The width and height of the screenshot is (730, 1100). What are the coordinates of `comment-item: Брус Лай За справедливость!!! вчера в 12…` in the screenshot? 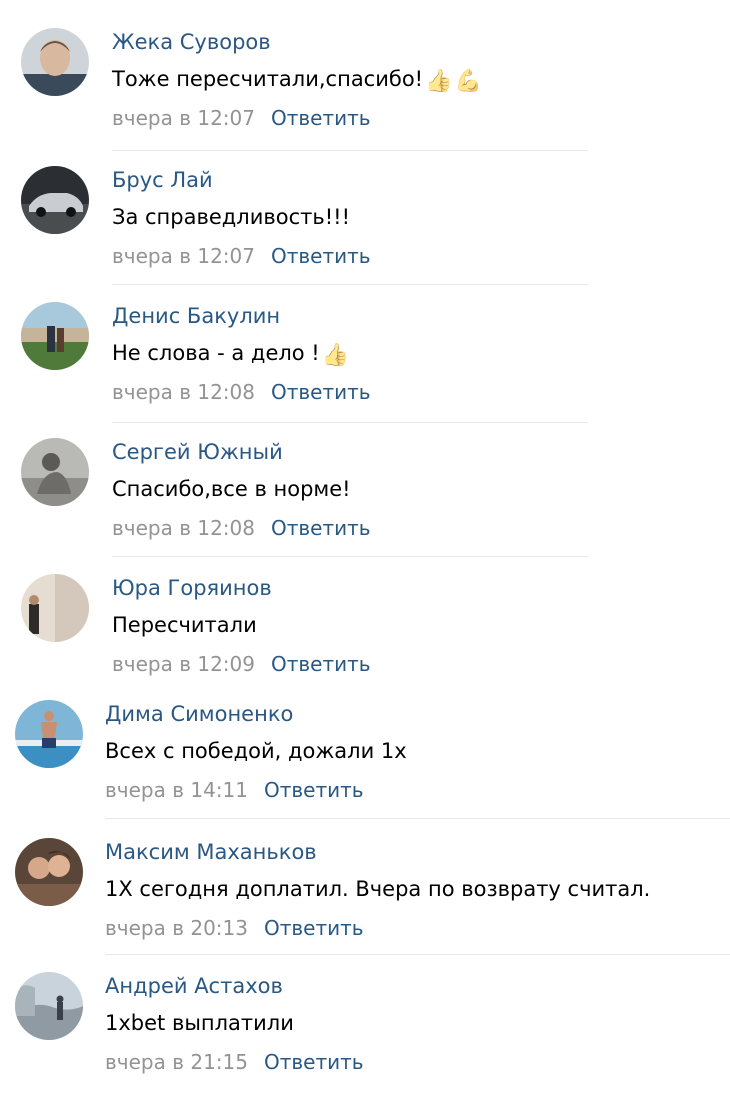 It's located at (365, 224).